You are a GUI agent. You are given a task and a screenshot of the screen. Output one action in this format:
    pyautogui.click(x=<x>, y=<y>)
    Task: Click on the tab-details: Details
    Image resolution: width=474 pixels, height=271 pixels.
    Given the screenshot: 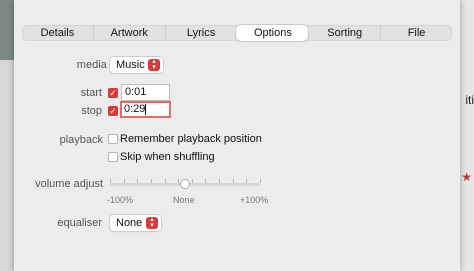 What is the action you would take?
    pyautogui.click(x=57, y=33)
    